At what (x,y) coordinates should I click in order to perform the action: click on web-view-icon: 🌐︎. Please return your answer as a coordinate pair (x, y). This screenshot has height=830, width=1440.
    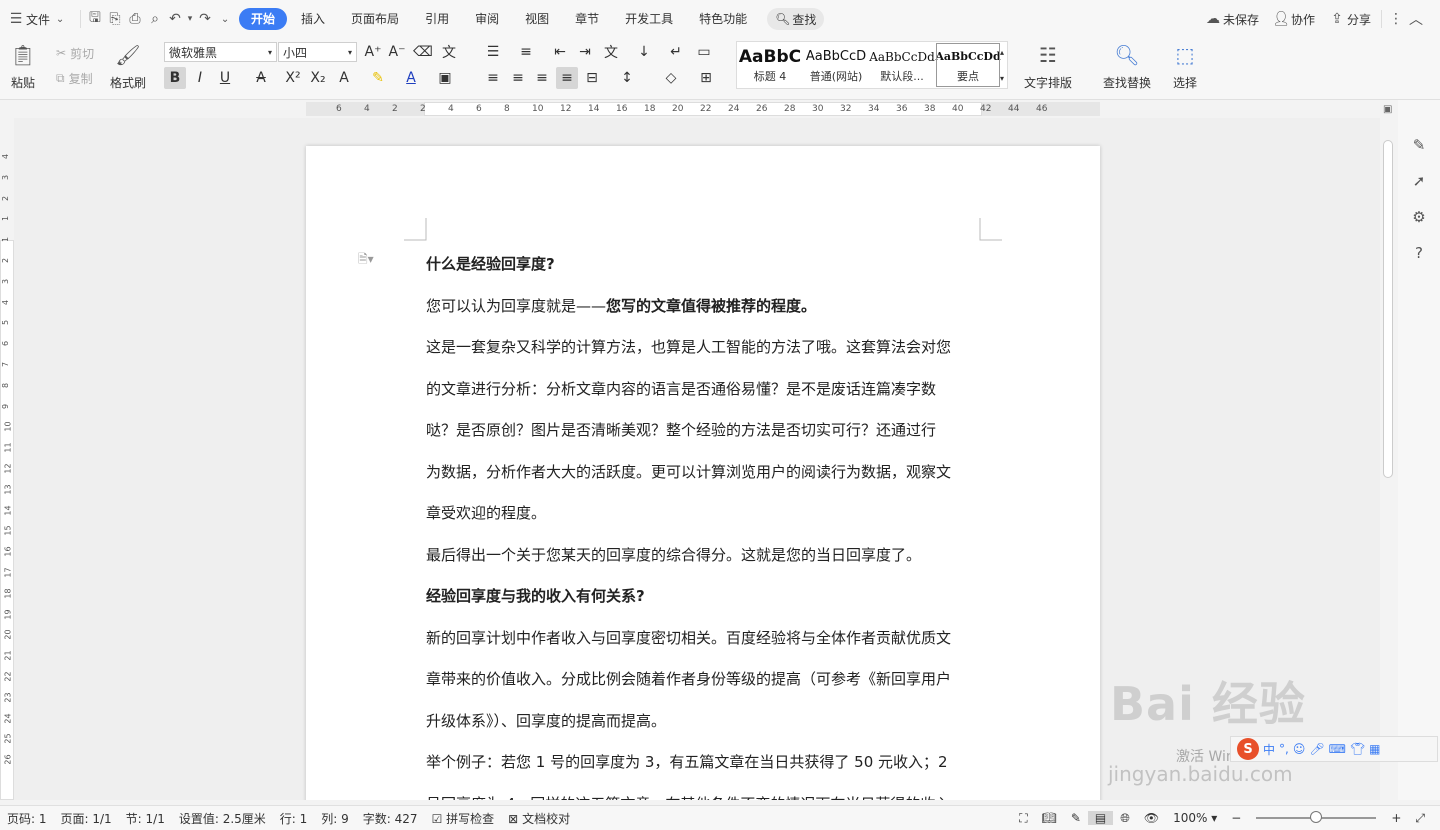
    Looking at the image, I should click on (1125, 818).